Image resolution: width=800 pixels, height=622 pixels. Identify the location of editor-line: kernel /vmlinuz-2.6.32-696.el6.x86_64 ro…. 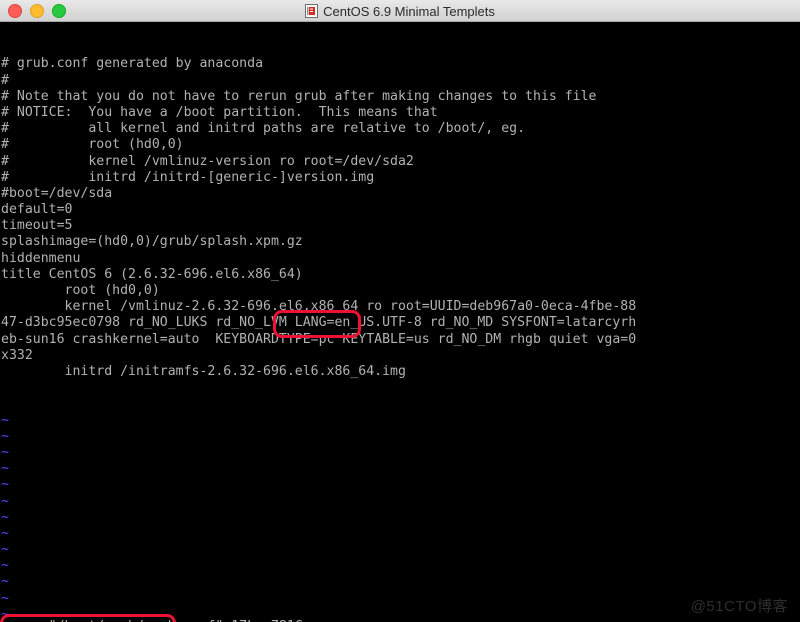
(319, 307).